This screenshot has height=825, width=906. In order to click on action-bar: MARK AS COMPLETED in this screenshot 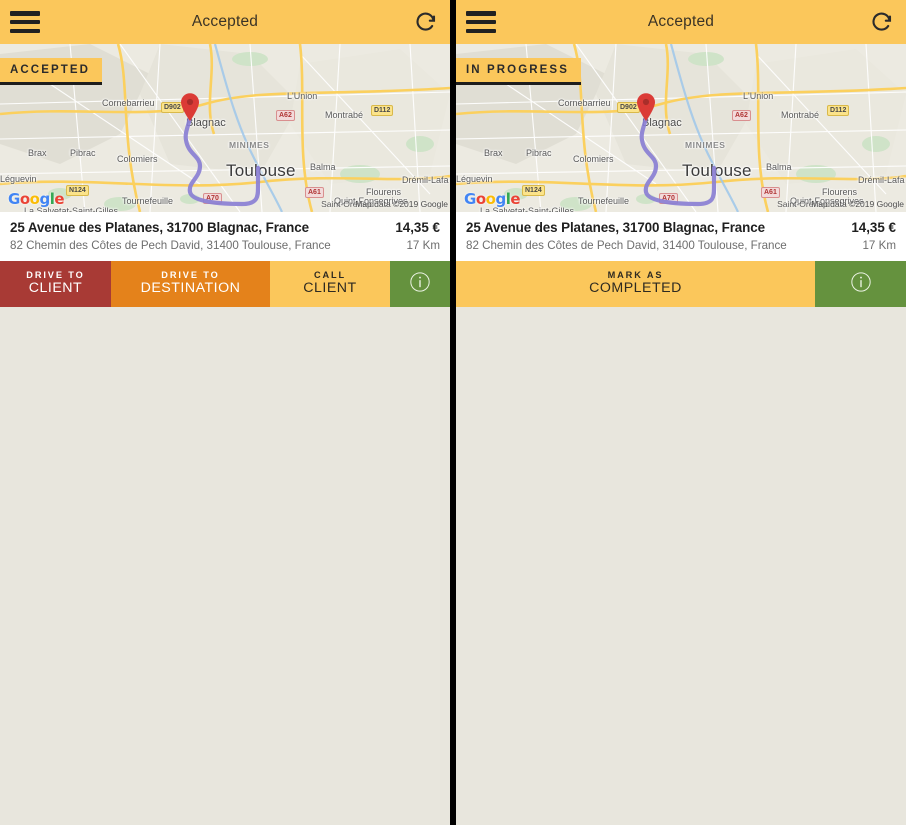, I will do `click(681, 284)`.